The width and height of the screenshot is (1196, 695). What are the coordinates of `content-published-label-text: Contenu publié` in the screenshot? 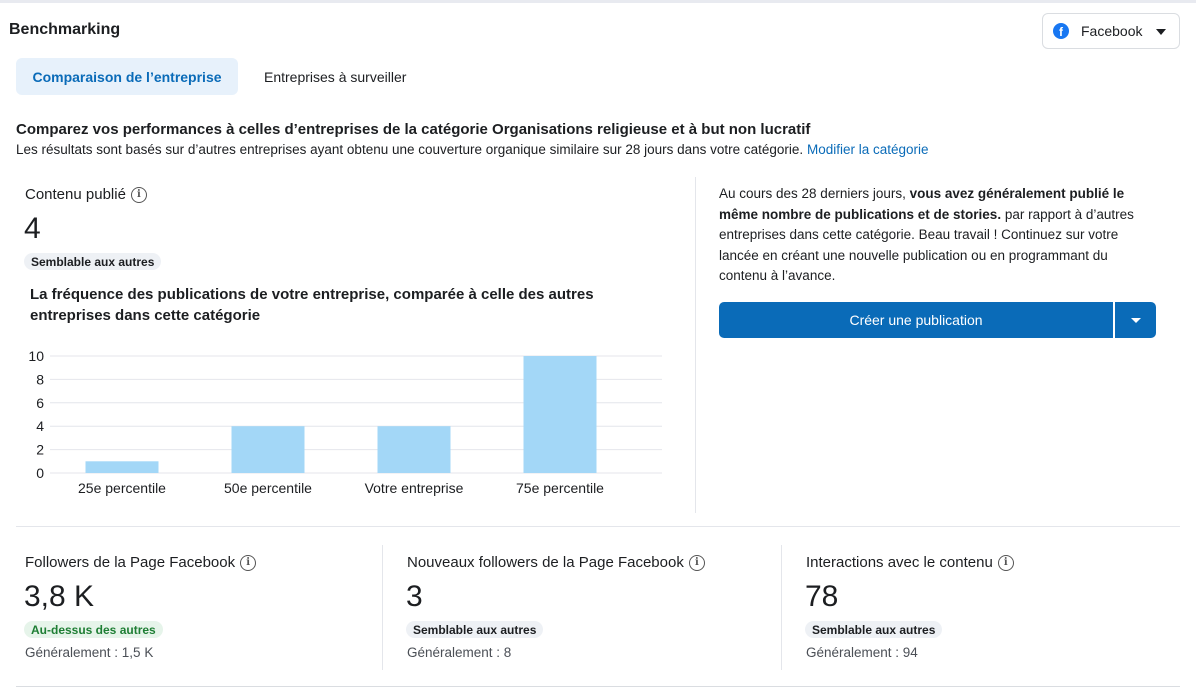 It's located at (75, 194).